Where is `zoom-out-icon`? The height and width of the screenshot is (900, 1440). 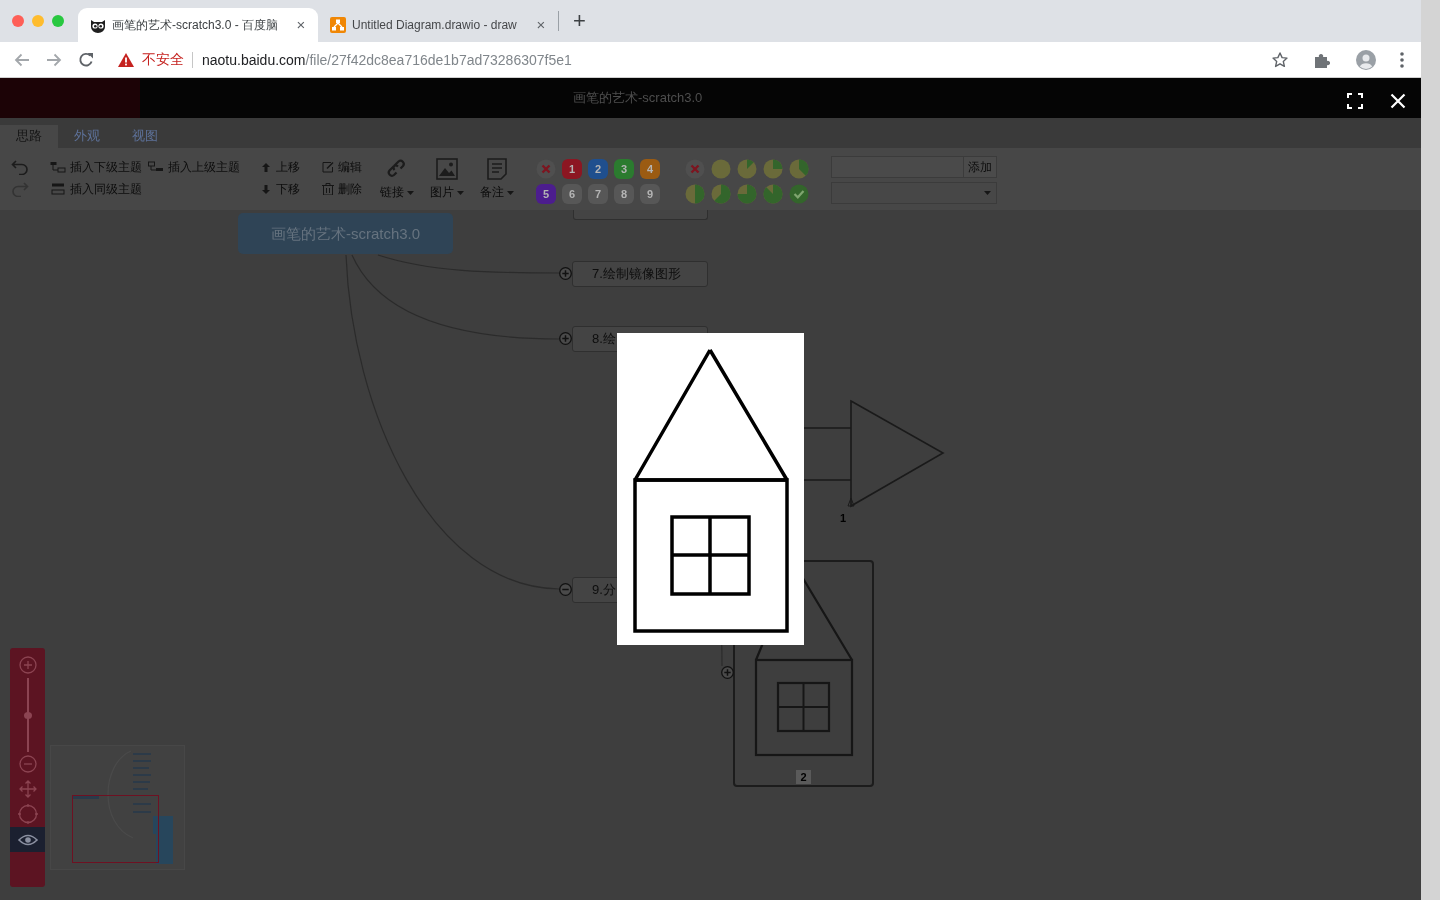
zoom-out-icon is located at coordinates (27, 764).